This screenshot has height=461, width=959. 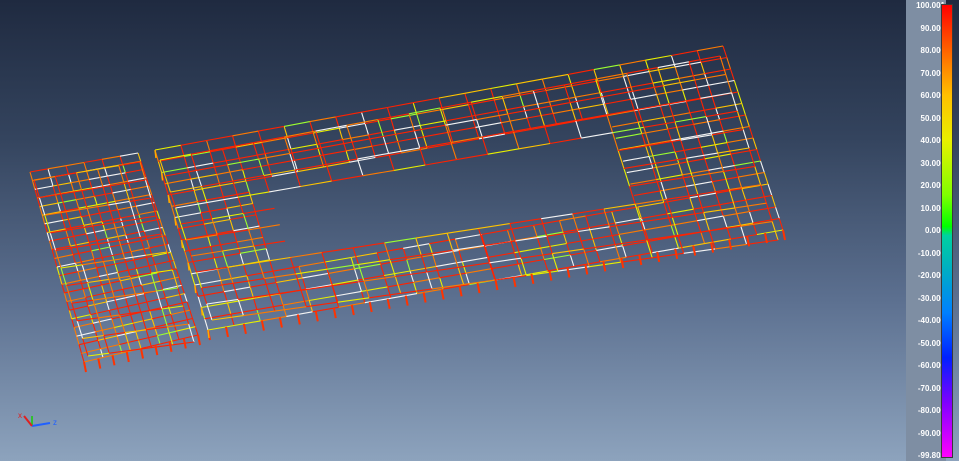 What do you see at coordinates (931, 253) in the screenshot?
I see `scale-tick: -10.000` at bounding box center [931, 253].